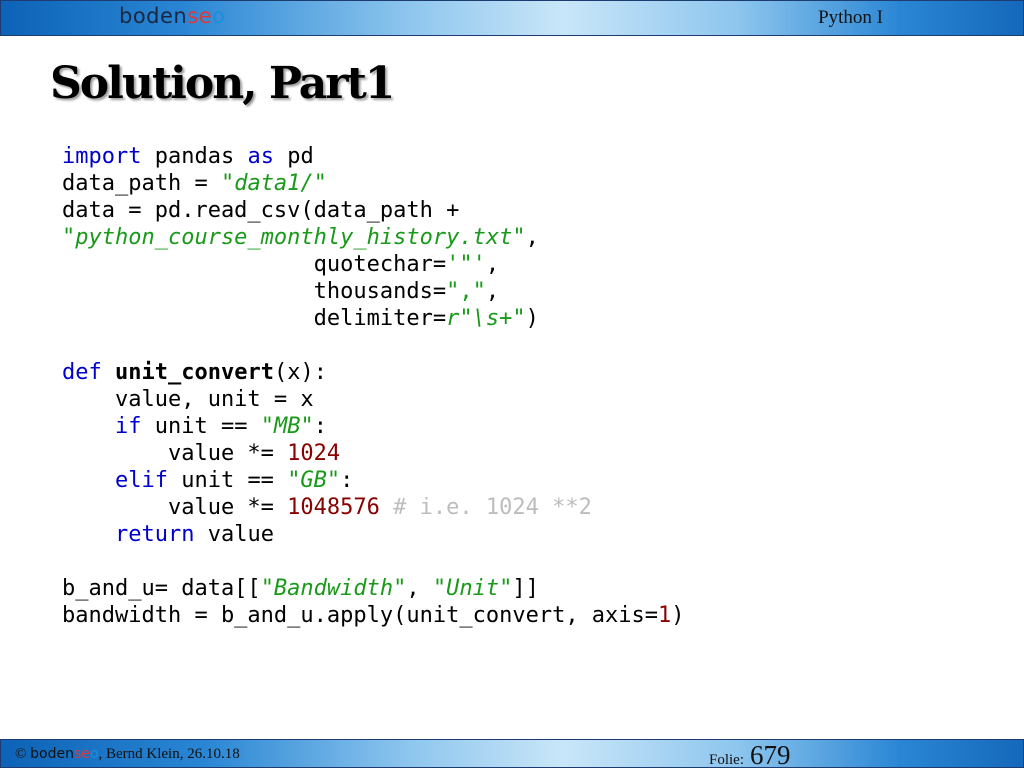 The image size is (1024, 771). I want to click on bodenseo-logo: bodenseo, so click(172, 16).